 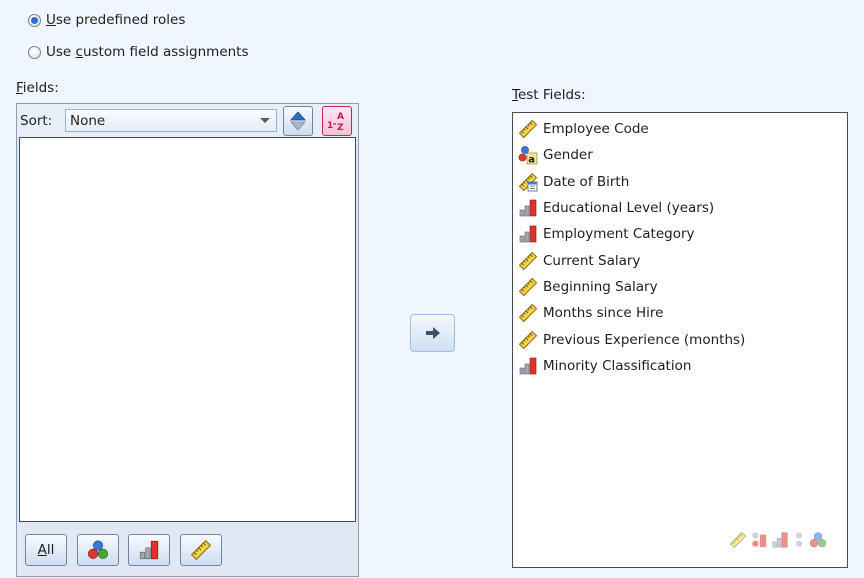 I want to click on list-item: a Gender, so click(x=680, y=155).